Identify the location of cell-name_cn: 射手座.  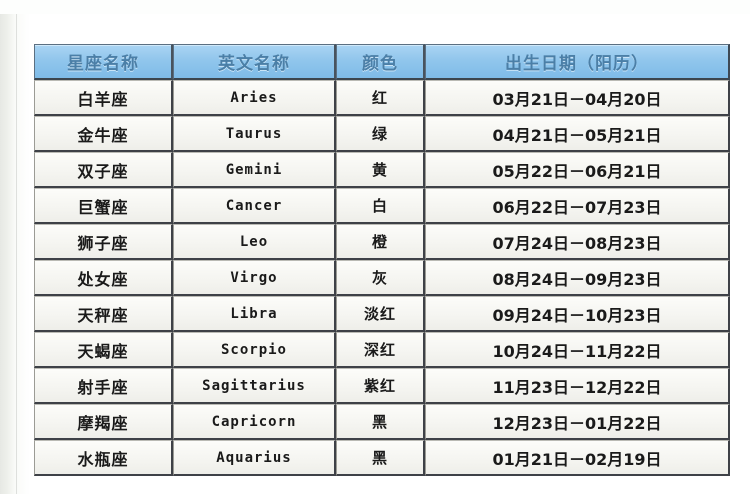
(103, 386).